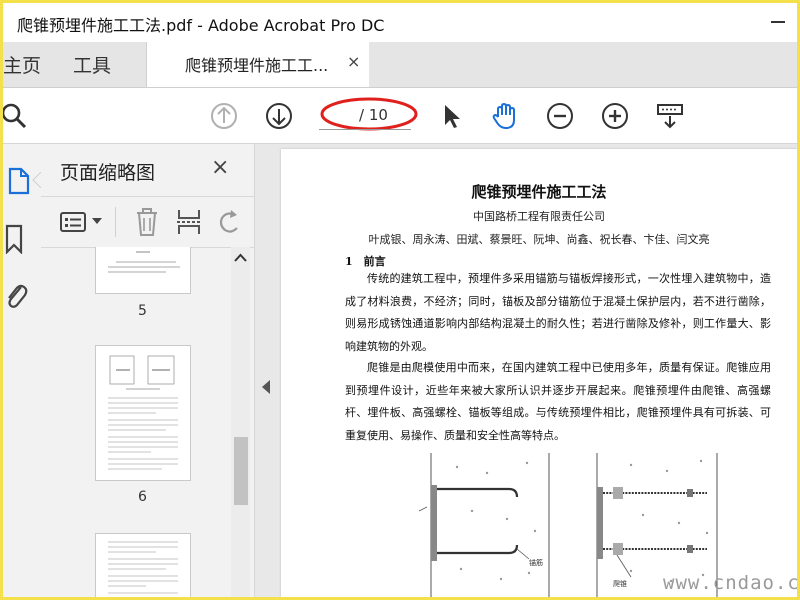 The image size is (800, 600). I want to click on tab-home: 主页, so click(22, 64).